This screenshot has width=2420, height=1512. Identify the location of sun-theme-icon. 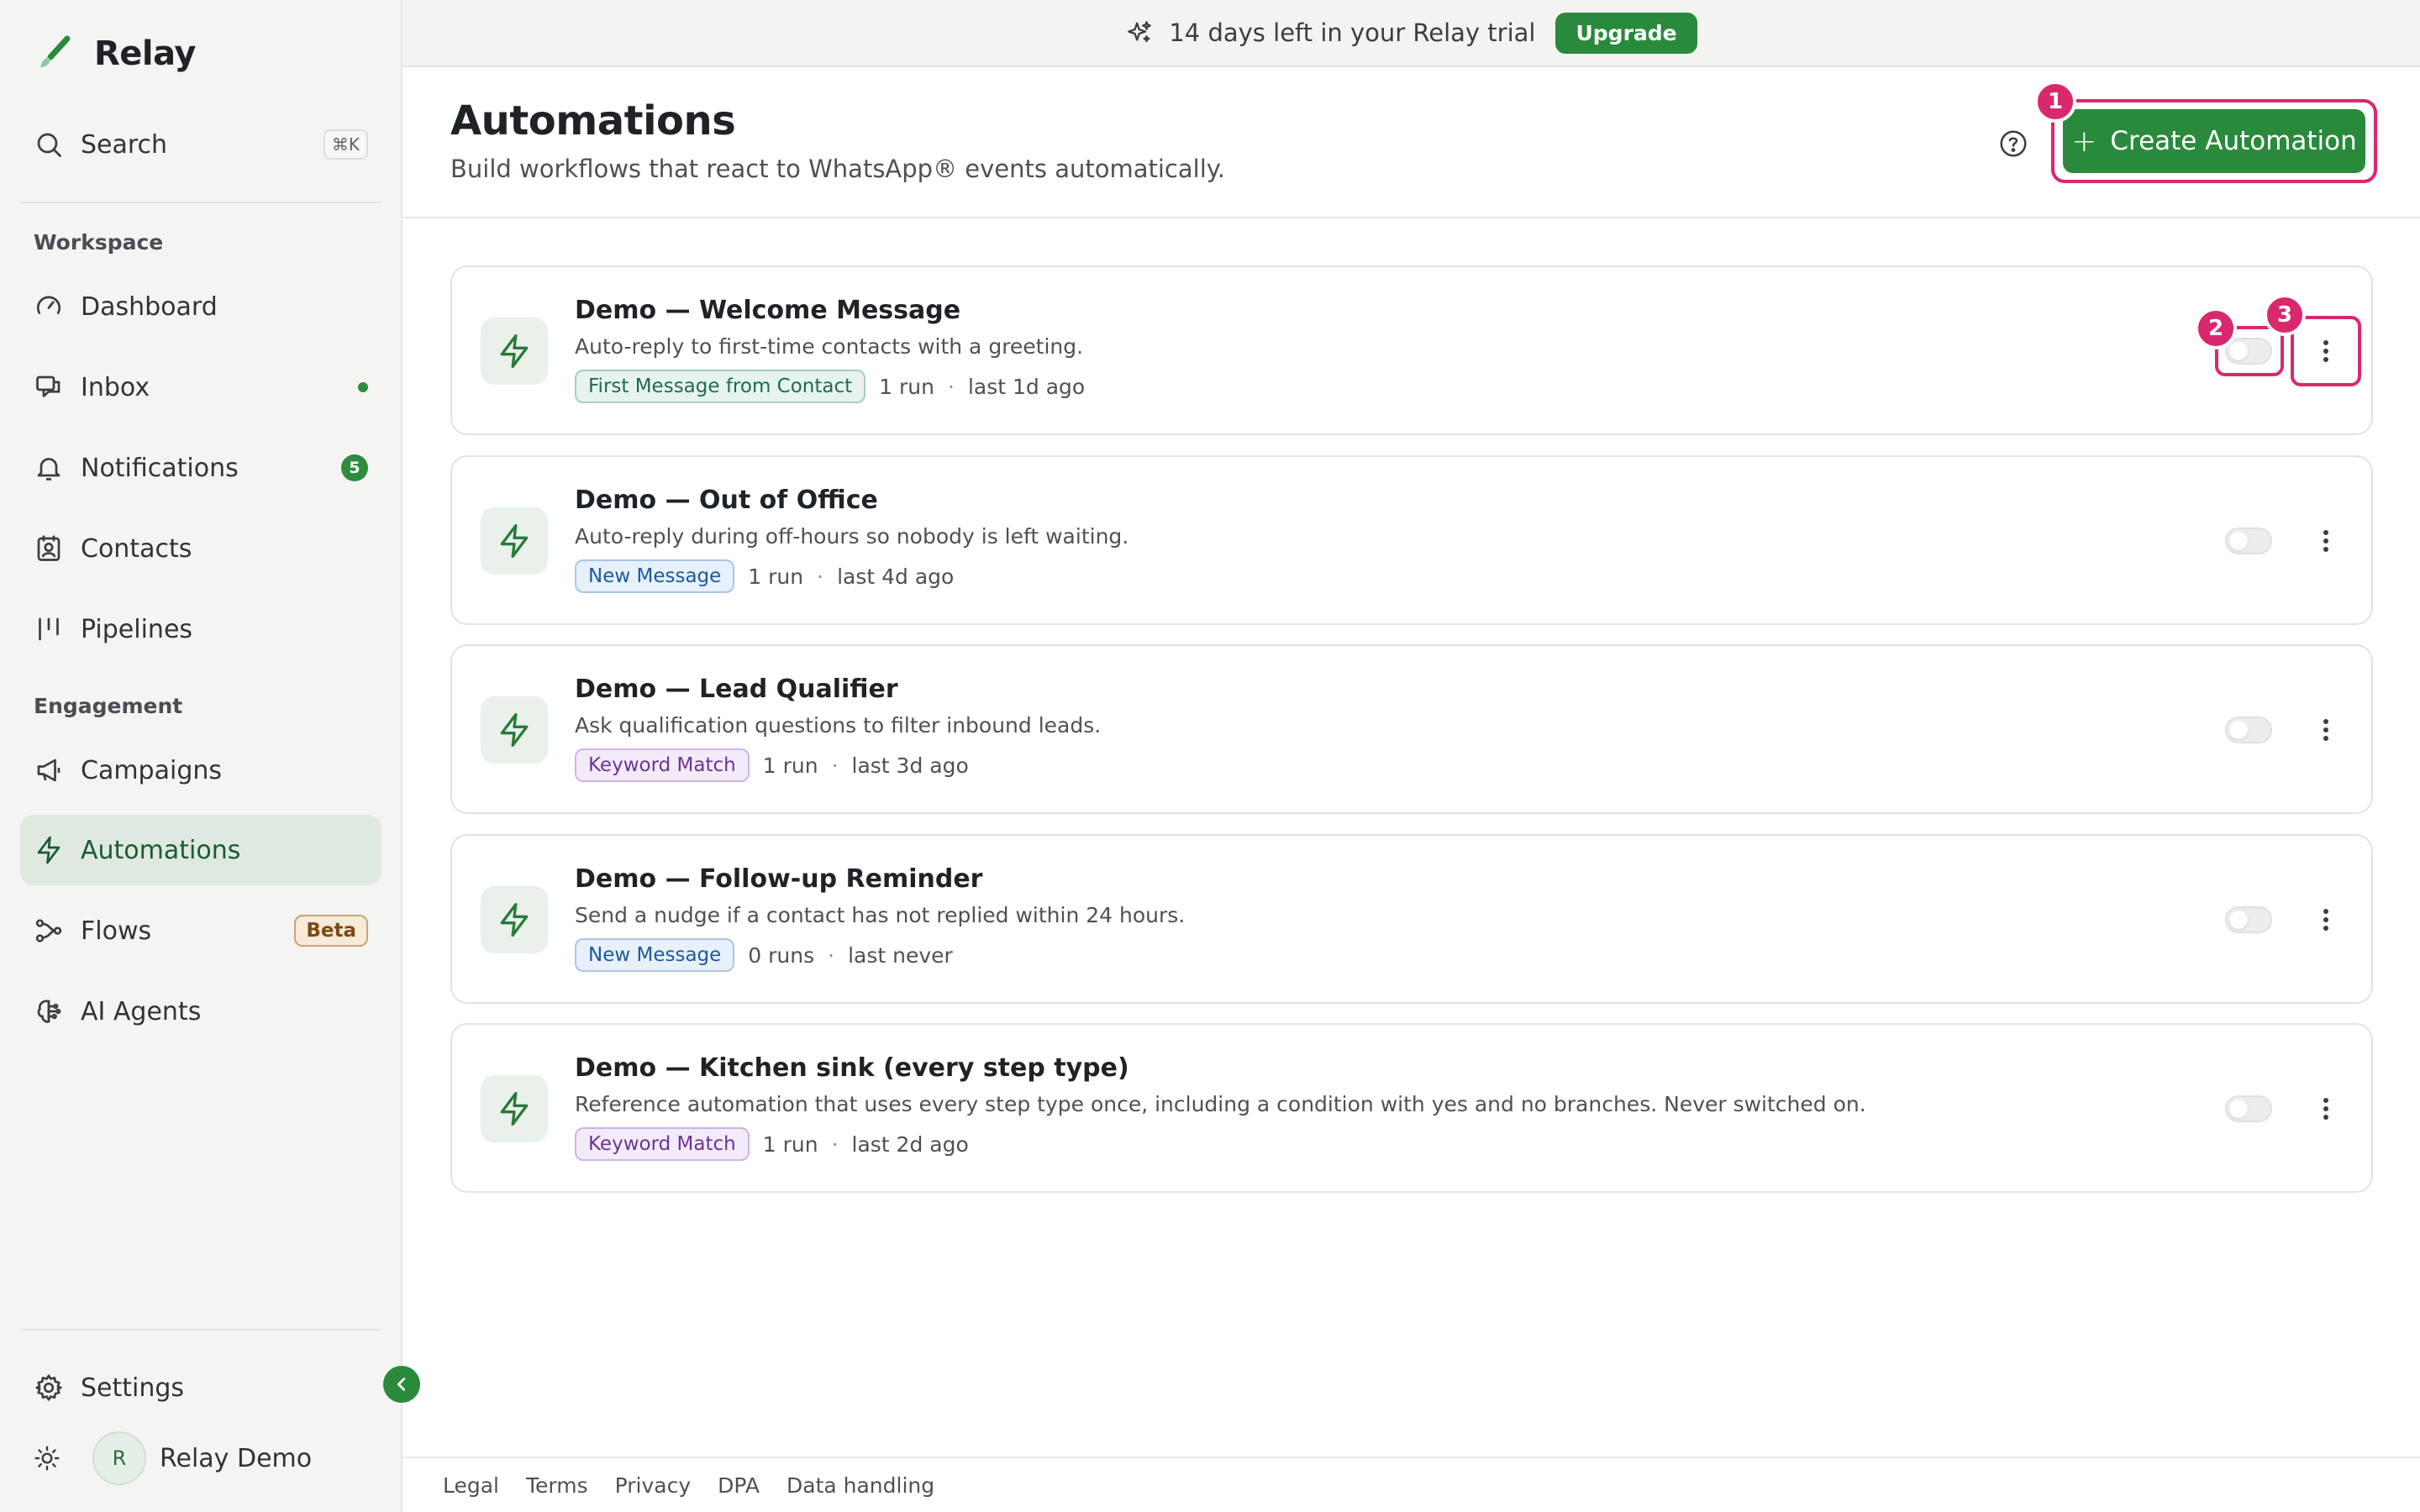
(47, 1458).